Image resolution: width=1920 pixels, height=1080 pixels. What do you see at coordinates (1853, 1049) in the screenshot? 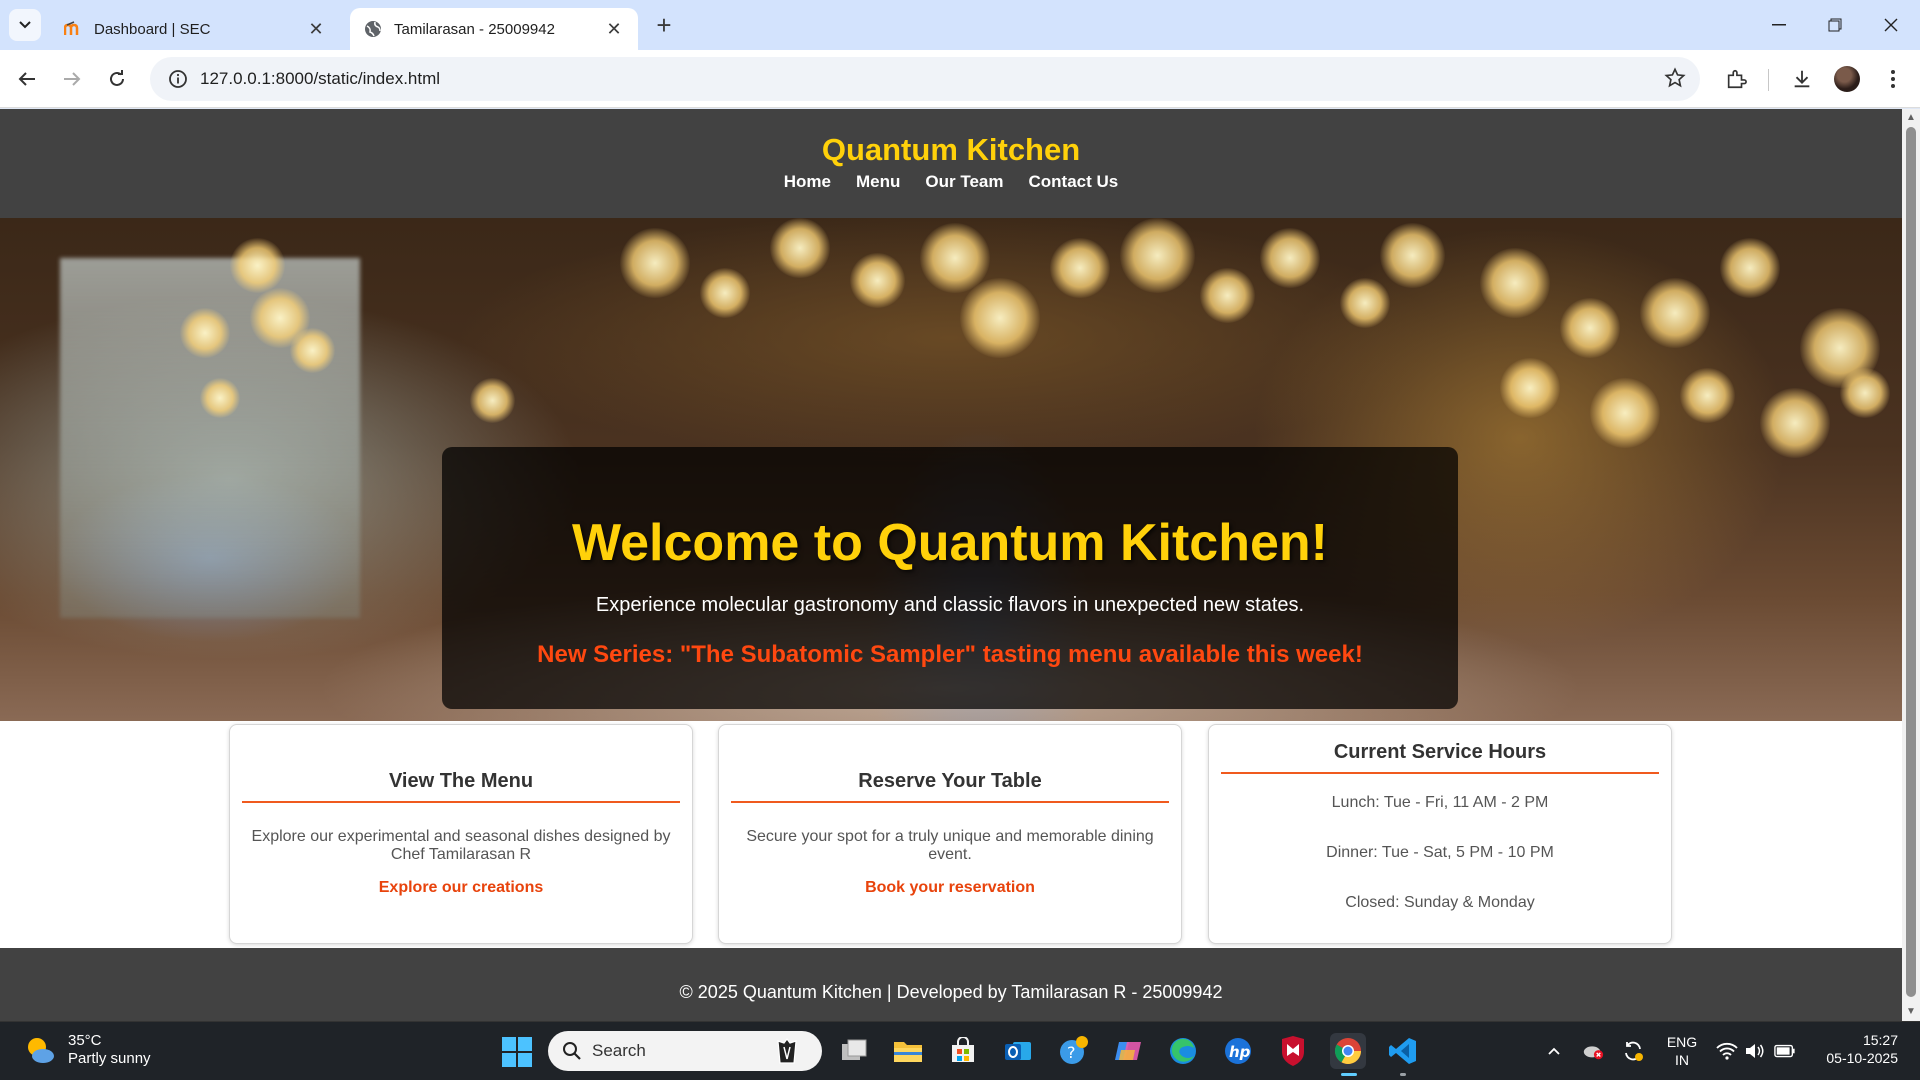
I see `clock: 15:27 05-10-2025` at bounding box center [1853, 1049].